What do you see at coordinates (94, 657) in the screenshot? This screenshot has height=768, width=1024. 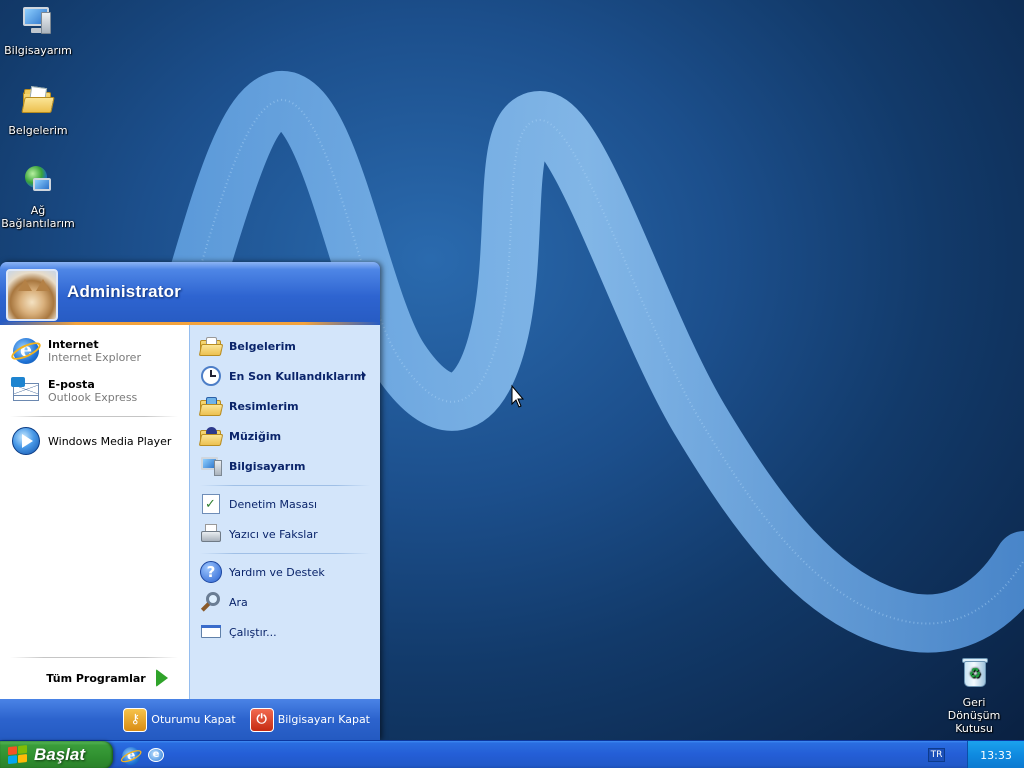 I see `all-programs-separator` at bounding box center [94, 657].